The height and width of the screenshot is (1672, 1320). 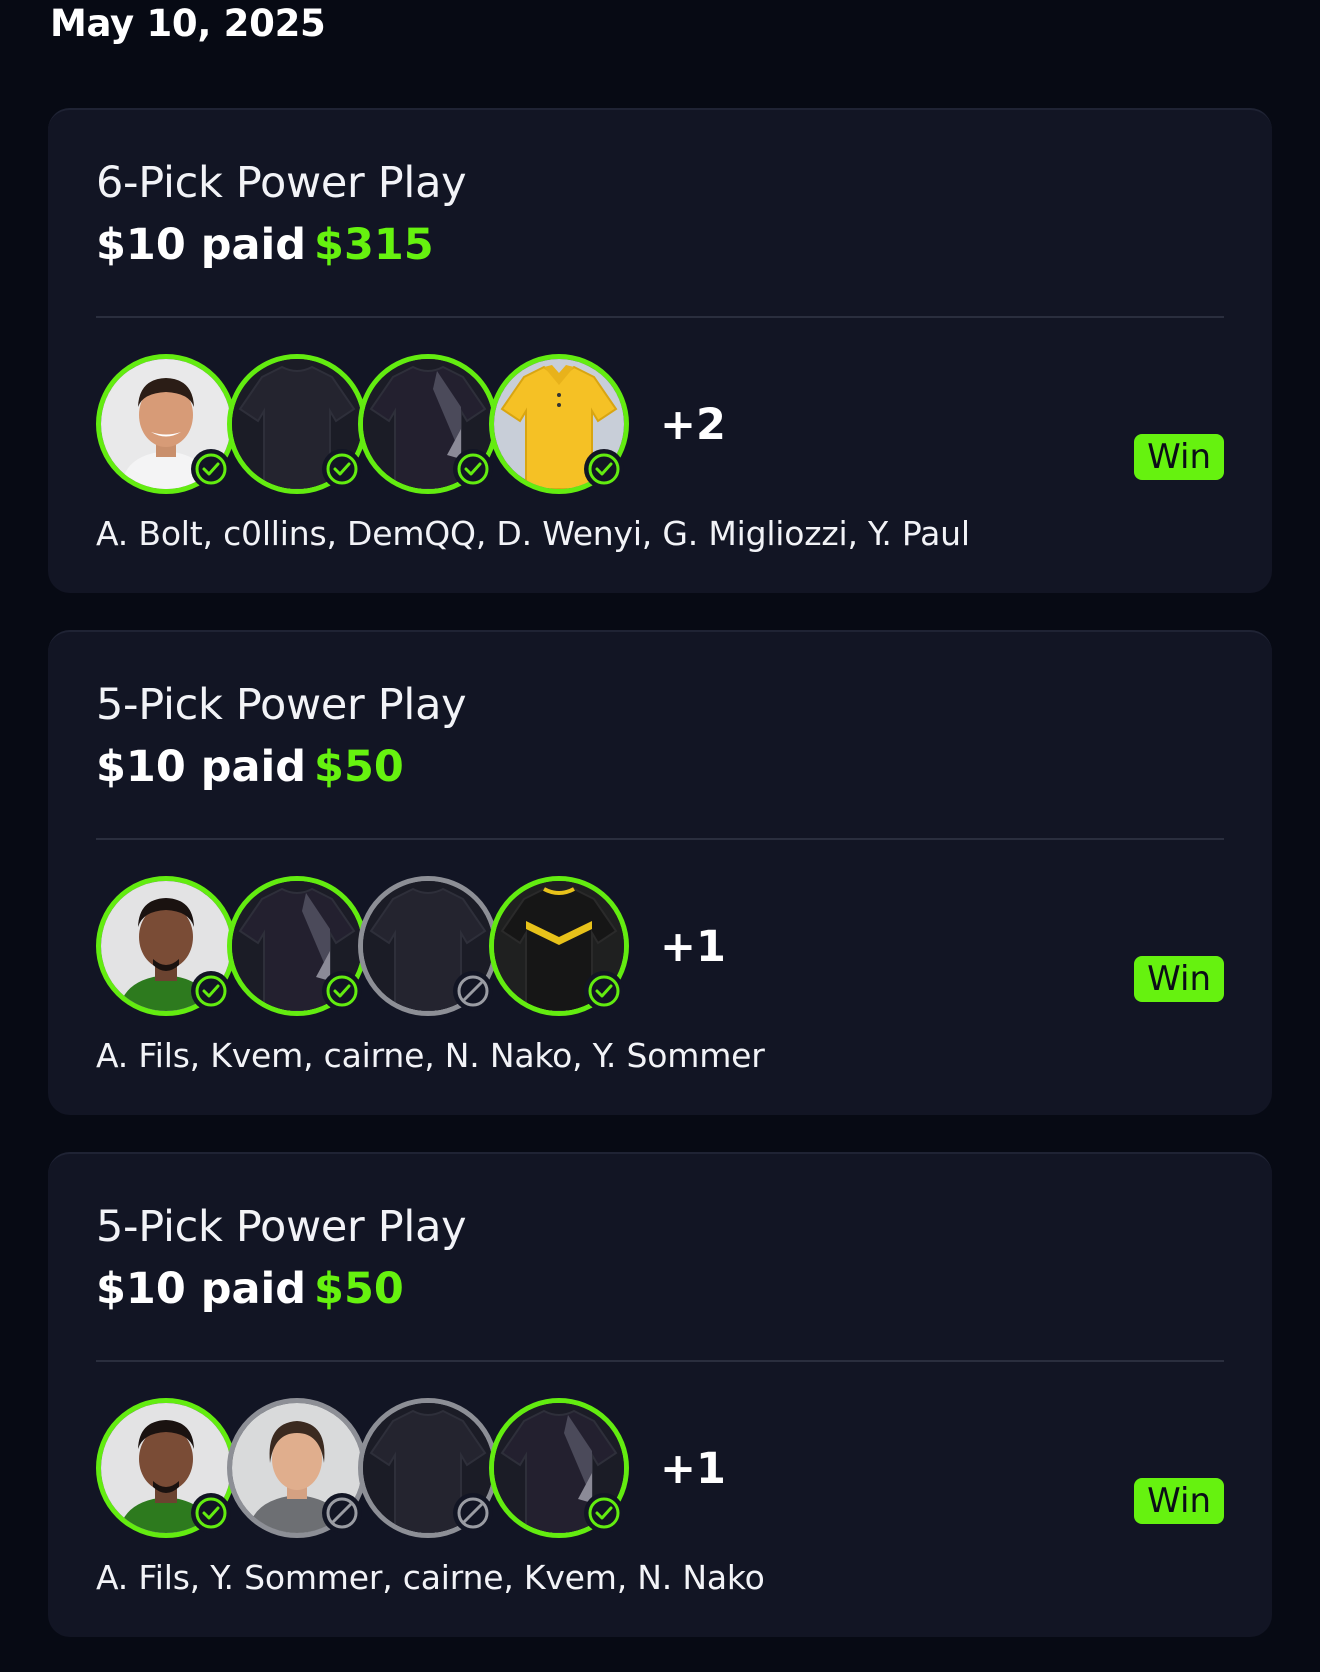 I want to click on date-header: May 10, 2025, so click(x=188, y=23).